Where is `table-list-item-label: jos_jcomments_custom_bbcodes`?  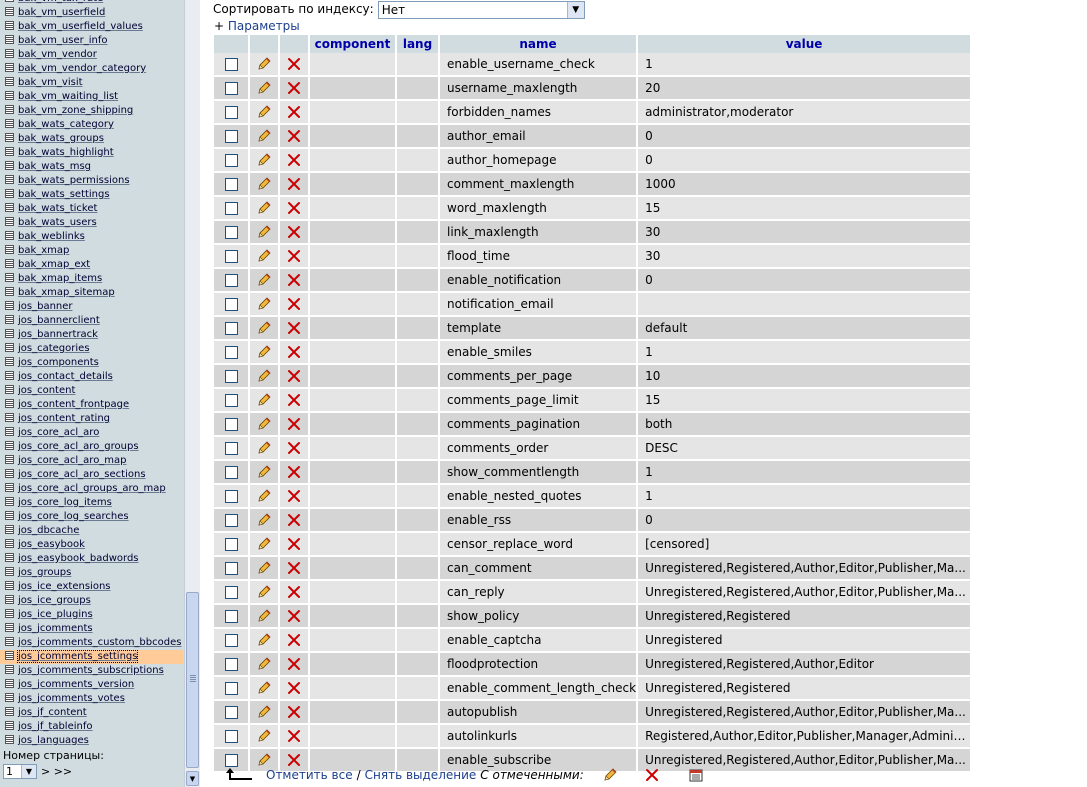 table-list-item-label: jos_jcomments_custom_bbcodes is located at coordinates (99, 642).